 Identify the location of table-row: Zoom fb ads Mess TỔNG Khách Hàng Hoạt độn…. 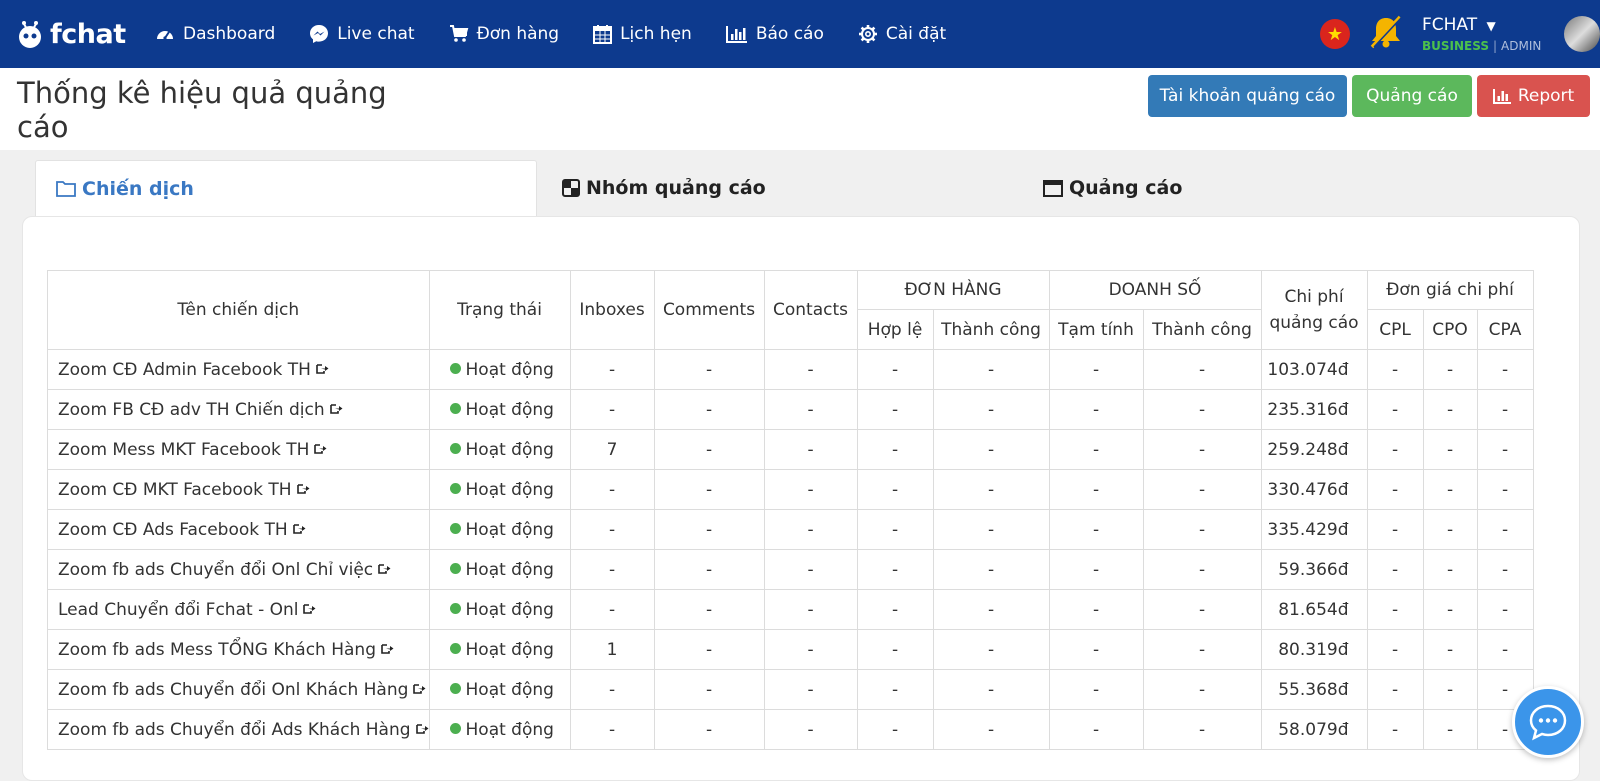
(790, 649).